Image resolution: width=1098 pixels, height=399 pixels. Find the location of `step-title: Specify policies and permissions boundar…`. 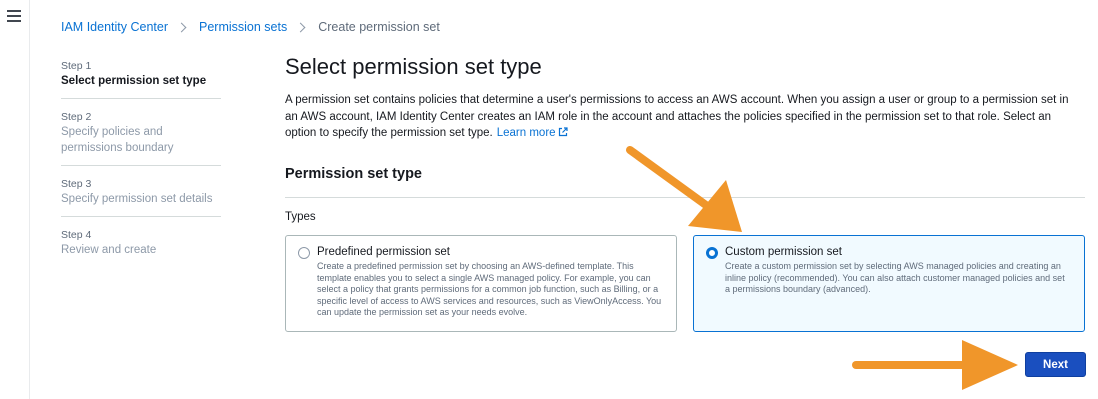

step-title: Specify policies and permissions boundar… is located at coordinates (117, 140).